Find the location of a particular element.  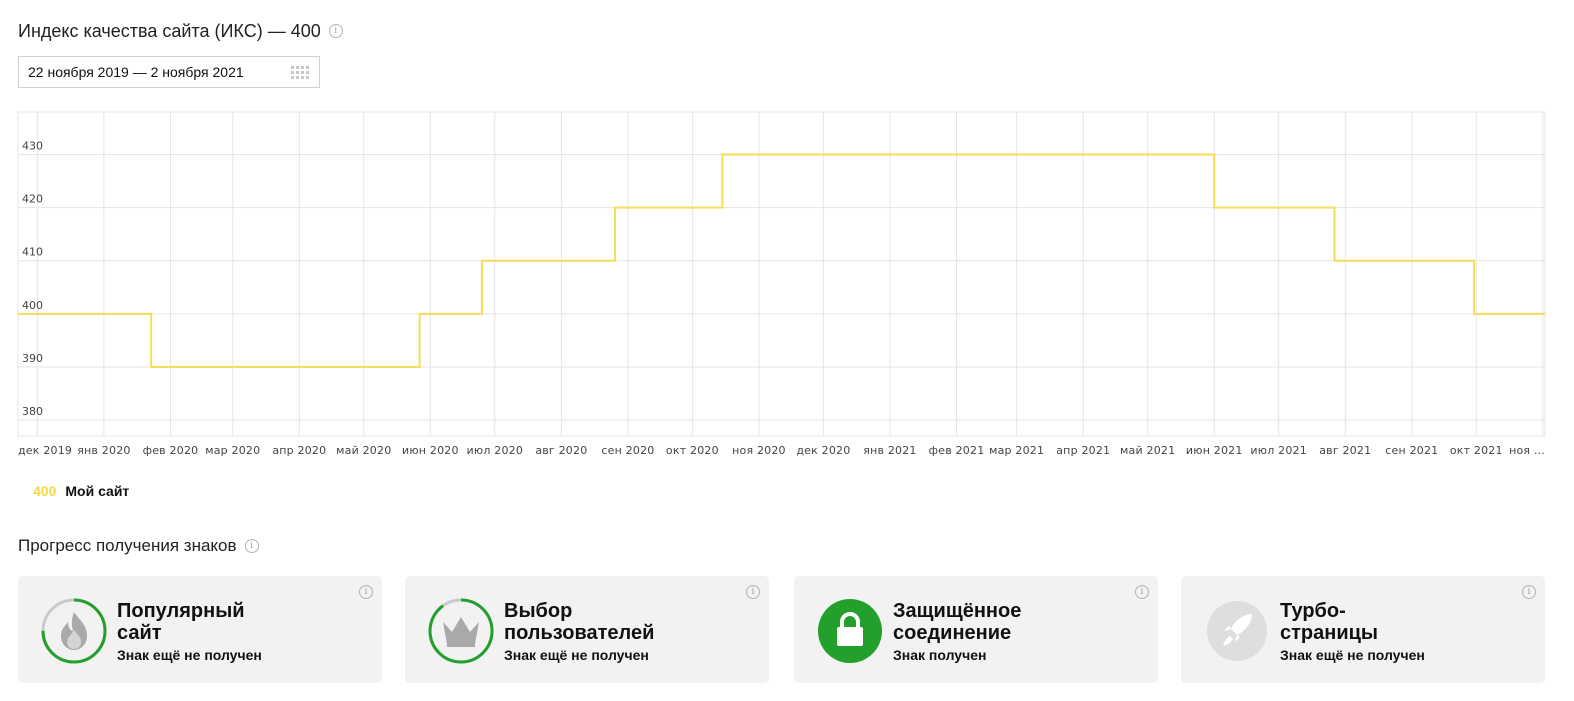

card-title: Популярный сайт is located at coordinates (207, 622).